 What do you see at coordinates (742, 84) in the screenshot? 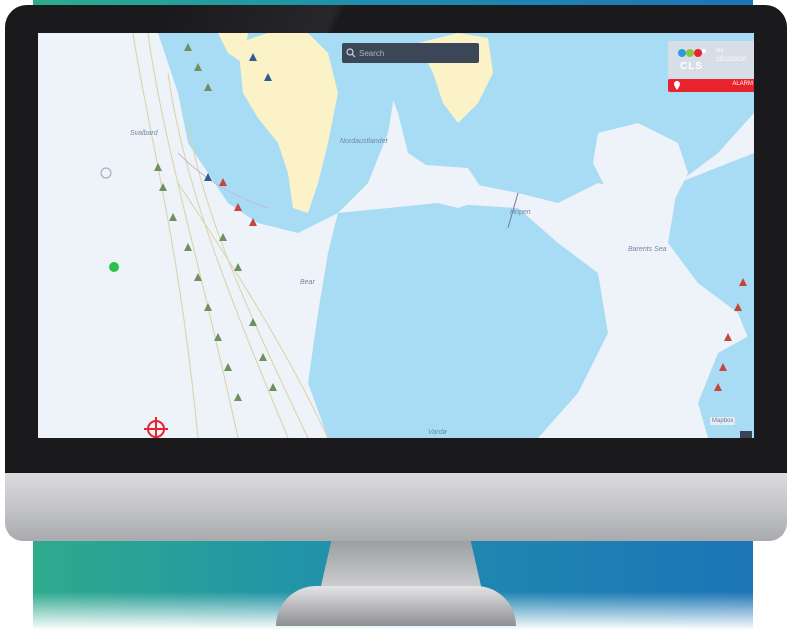
I see `alert-text: ALARM` at bounding box center [742, 84].